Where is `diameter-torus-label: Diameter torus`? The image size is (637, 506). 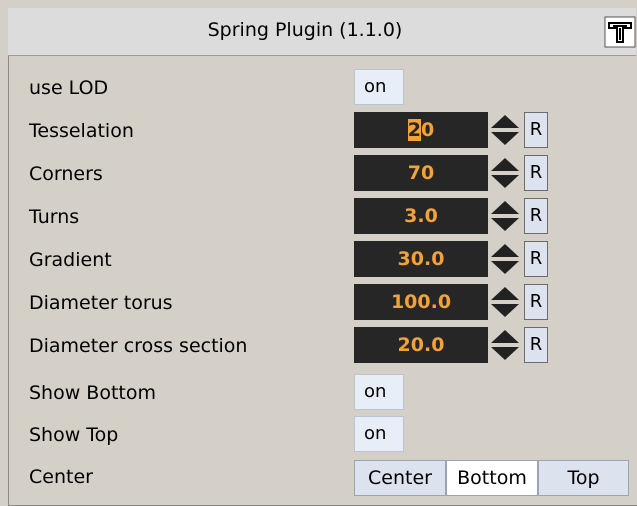
diameter-torus-label: Diameter torus is located at coordinates (101, 303).